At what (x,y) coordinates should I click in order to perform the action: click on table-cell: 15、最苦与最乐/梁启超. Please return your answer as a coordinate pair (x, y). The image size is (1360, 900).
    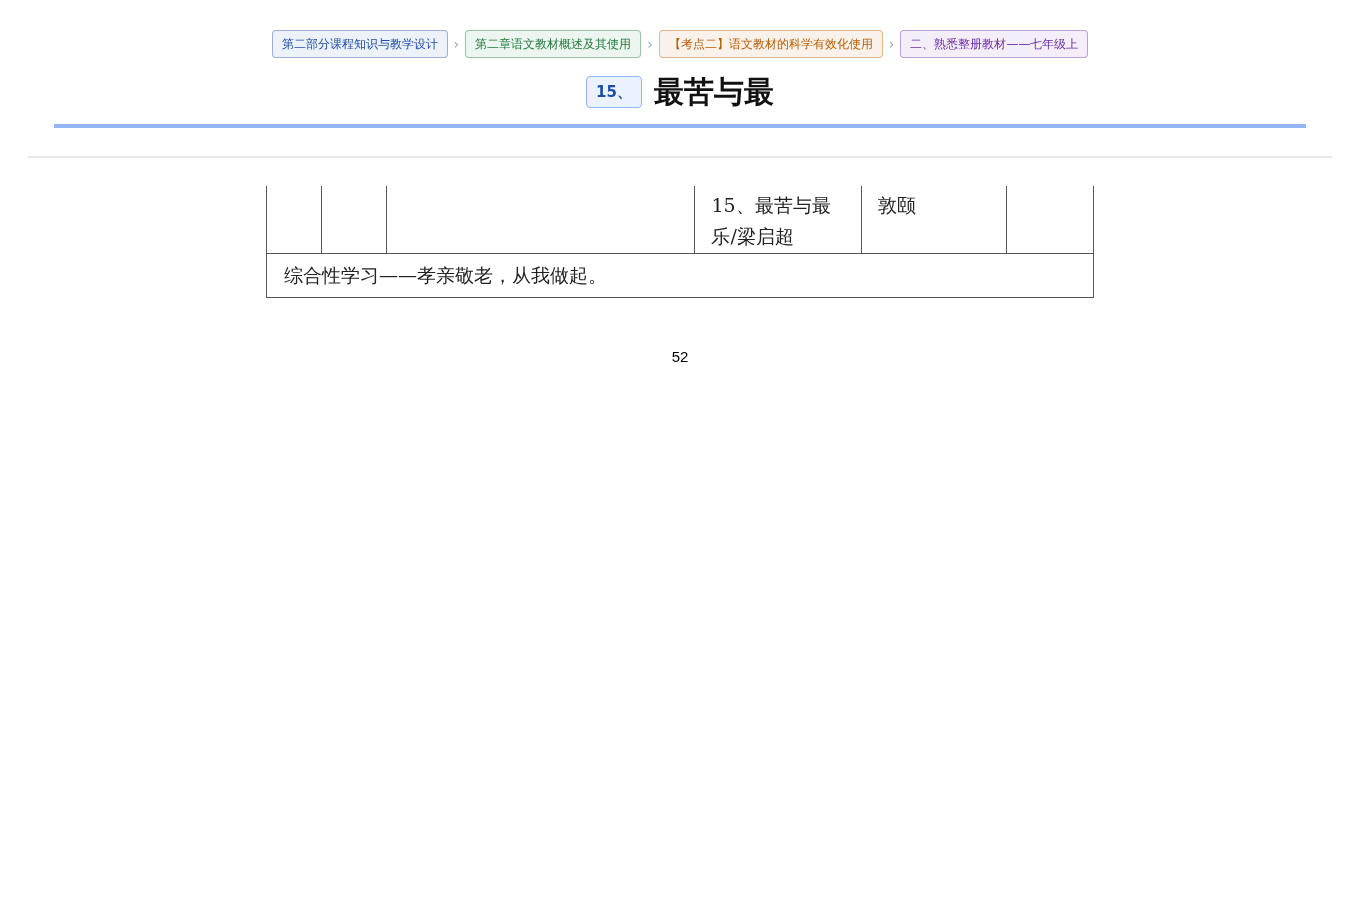
    Looking at the image, I should click on (779, 219).